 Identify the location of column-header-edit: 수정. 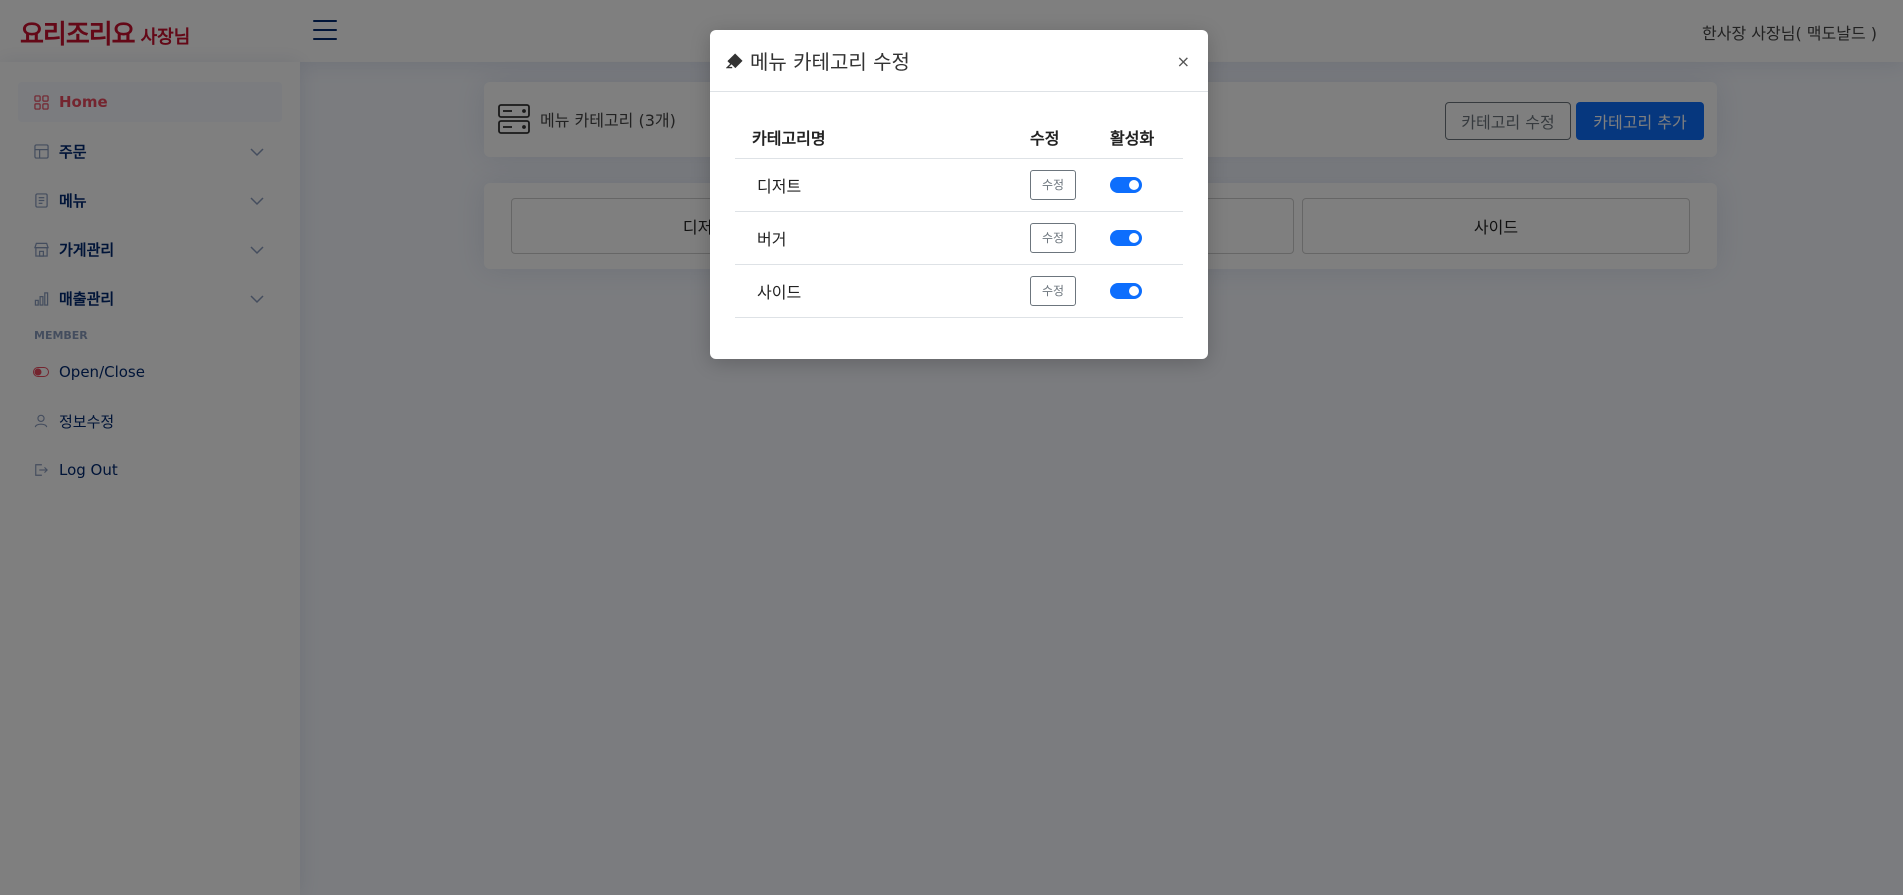
(1070, 137).